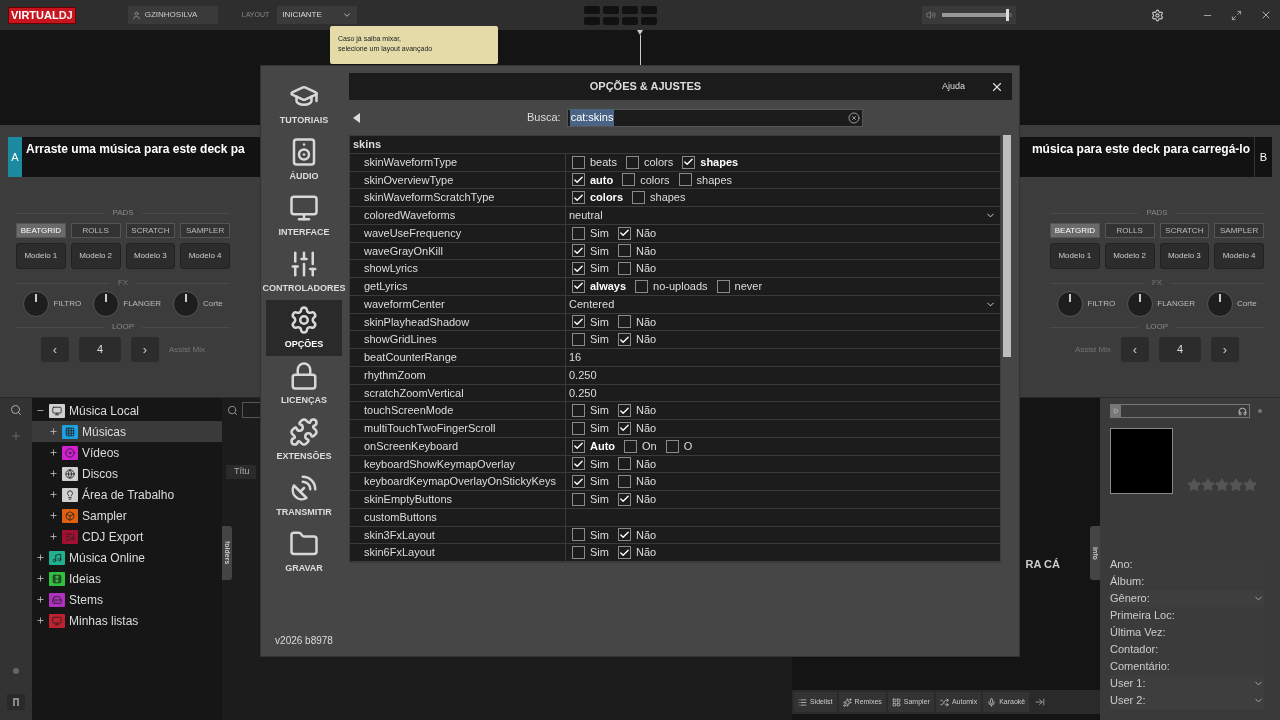  Describe the element at coordinates (172, 15) in the screenshot. I see `user-field: GZINHOSILVA` at that location.